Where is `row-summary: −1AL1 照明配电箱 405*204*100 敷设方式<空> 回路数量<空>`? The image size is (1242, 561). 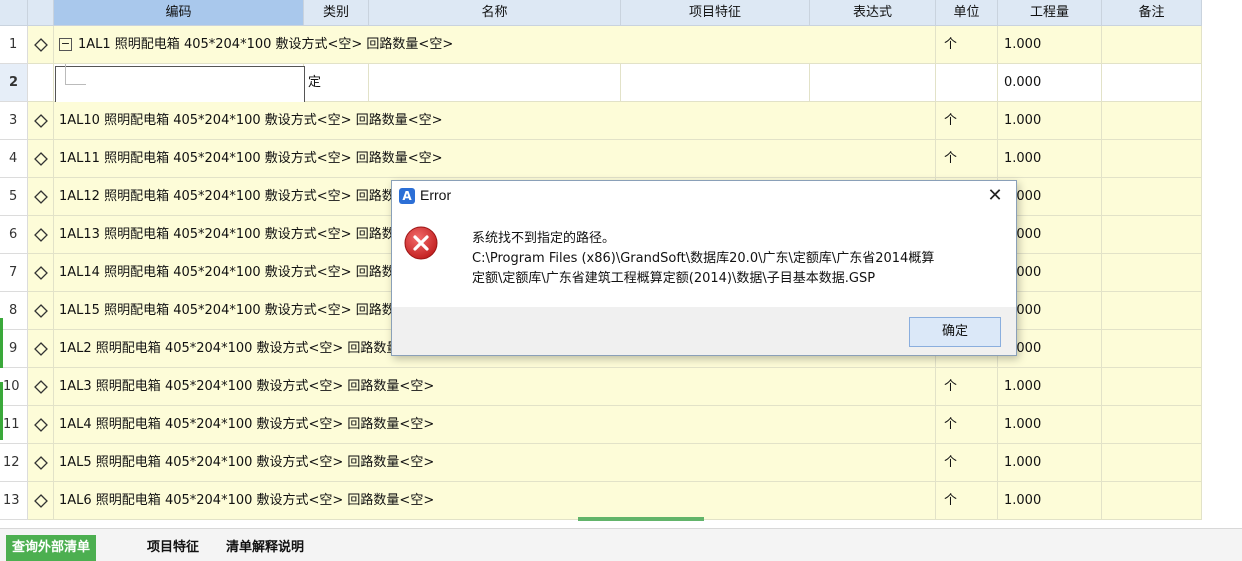 row-summary: −1AL1 照明配电箱 405*204*100 敷设方式<空> 回路数量<空> is located at coordinates (495, 45).